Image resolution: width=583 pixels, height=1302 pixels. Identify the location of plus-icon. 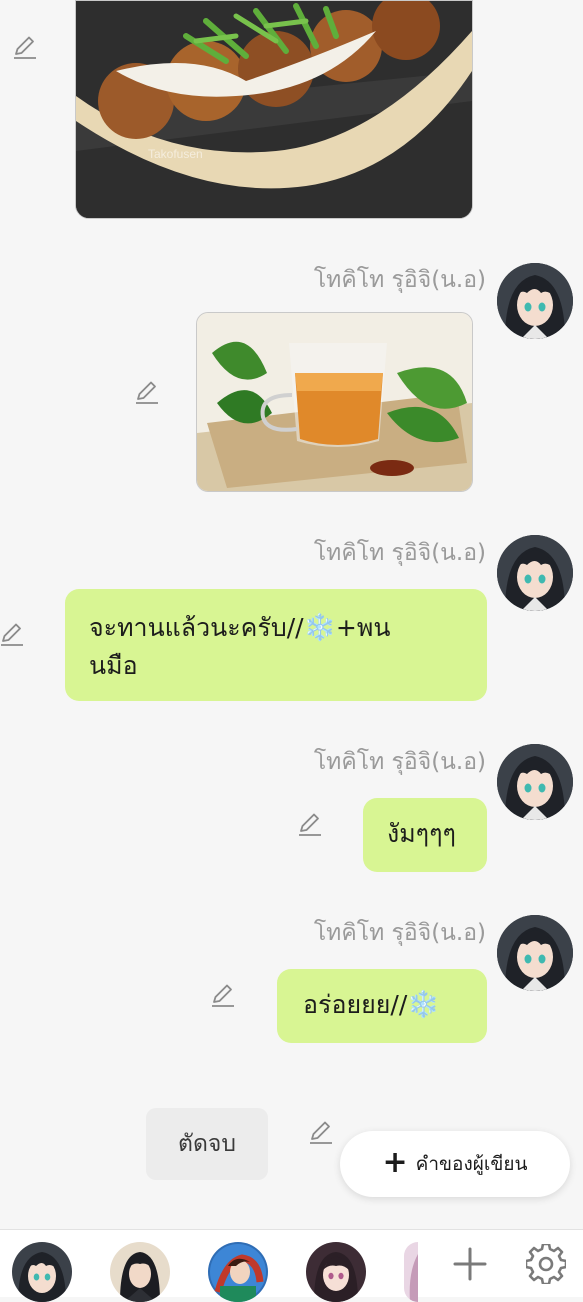
(470, 1264).